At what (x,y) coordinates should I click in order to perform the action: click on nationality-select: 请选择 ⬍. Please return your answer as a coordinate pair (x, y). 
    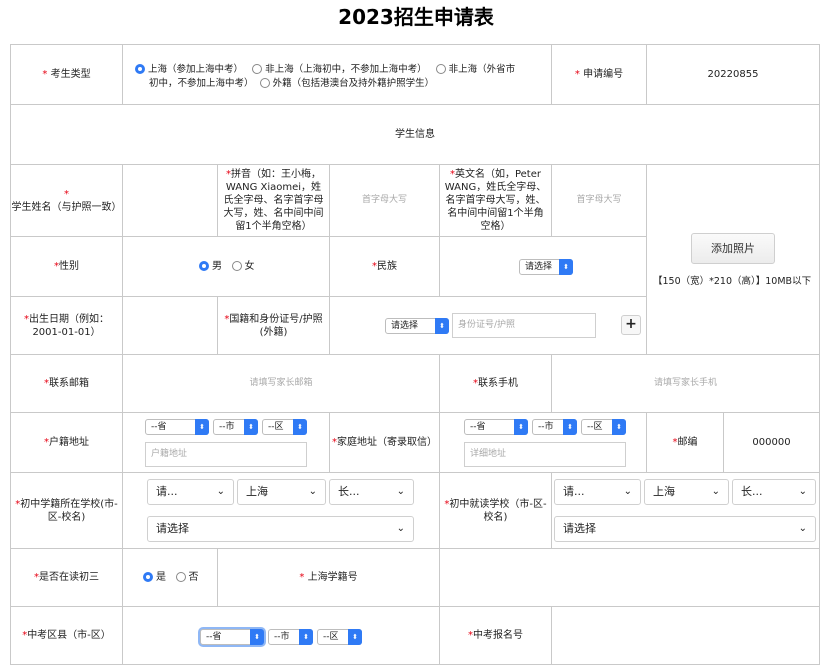
    Looking at the image, I should click on (417, 326).